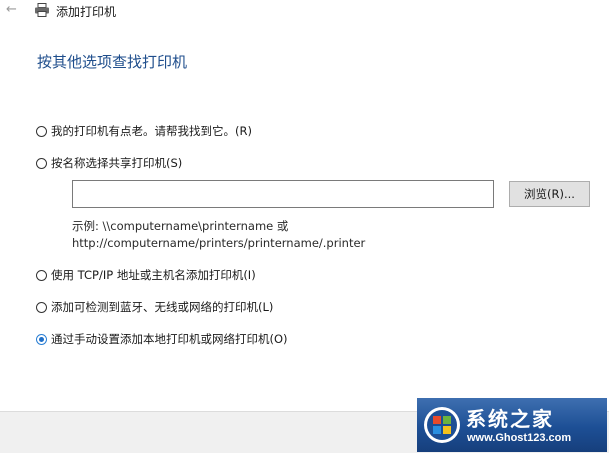 The width and height of the screenshot is (609, 453). What do you see at coordinates (41, 275) in the screenshot?
I see `radio-tcpip` at bounding box center [41, 275].